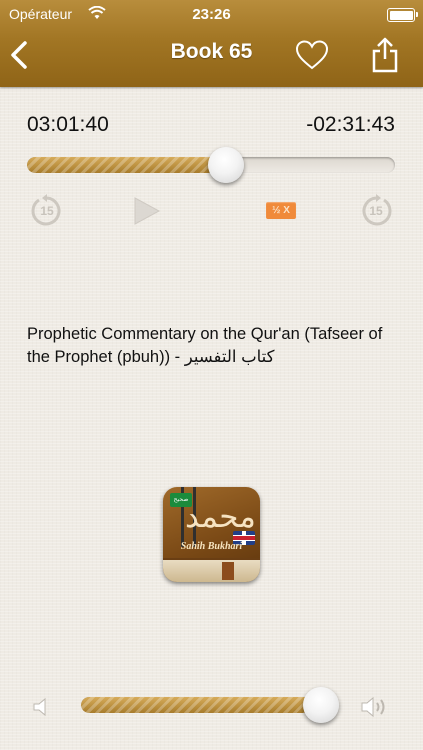 This screenshot has height=750, width=423. I want to click on clock: 23:26, so click(211, 14).